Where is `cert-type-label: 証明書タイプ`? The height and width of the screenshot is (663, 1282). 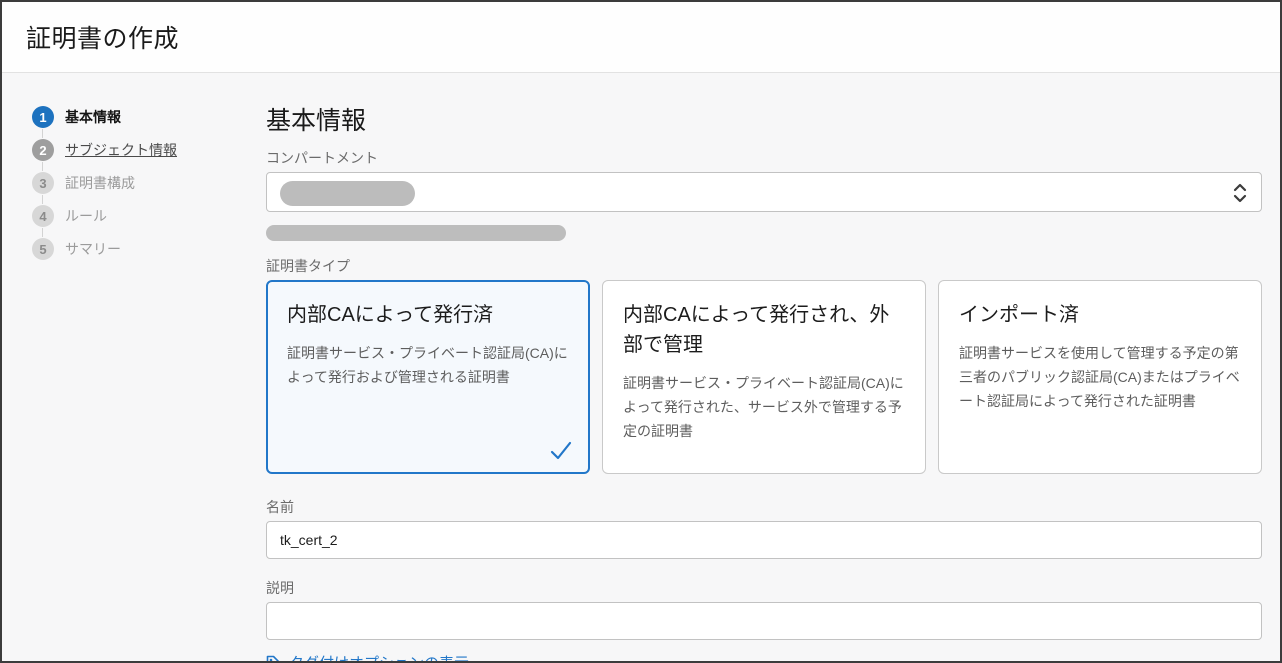
cert-type-label: 証明書タイプ is located at coordinates (308, 266).